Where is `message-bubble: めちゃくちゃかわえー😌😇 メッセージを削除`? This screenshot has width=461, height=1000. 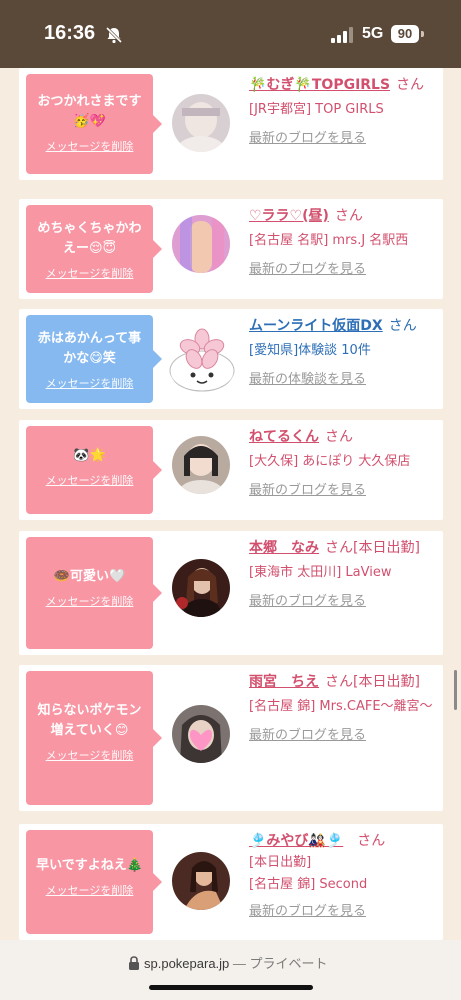
message-bubble: めちゃくちゃかわえー😌😇 メッセージを削除 is located at coordinates (94, 249).